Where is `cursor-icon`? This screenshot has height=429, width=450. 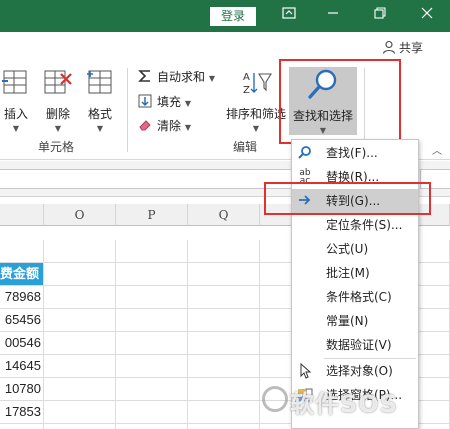 cursor-icon is located at coordinates (305, 370).